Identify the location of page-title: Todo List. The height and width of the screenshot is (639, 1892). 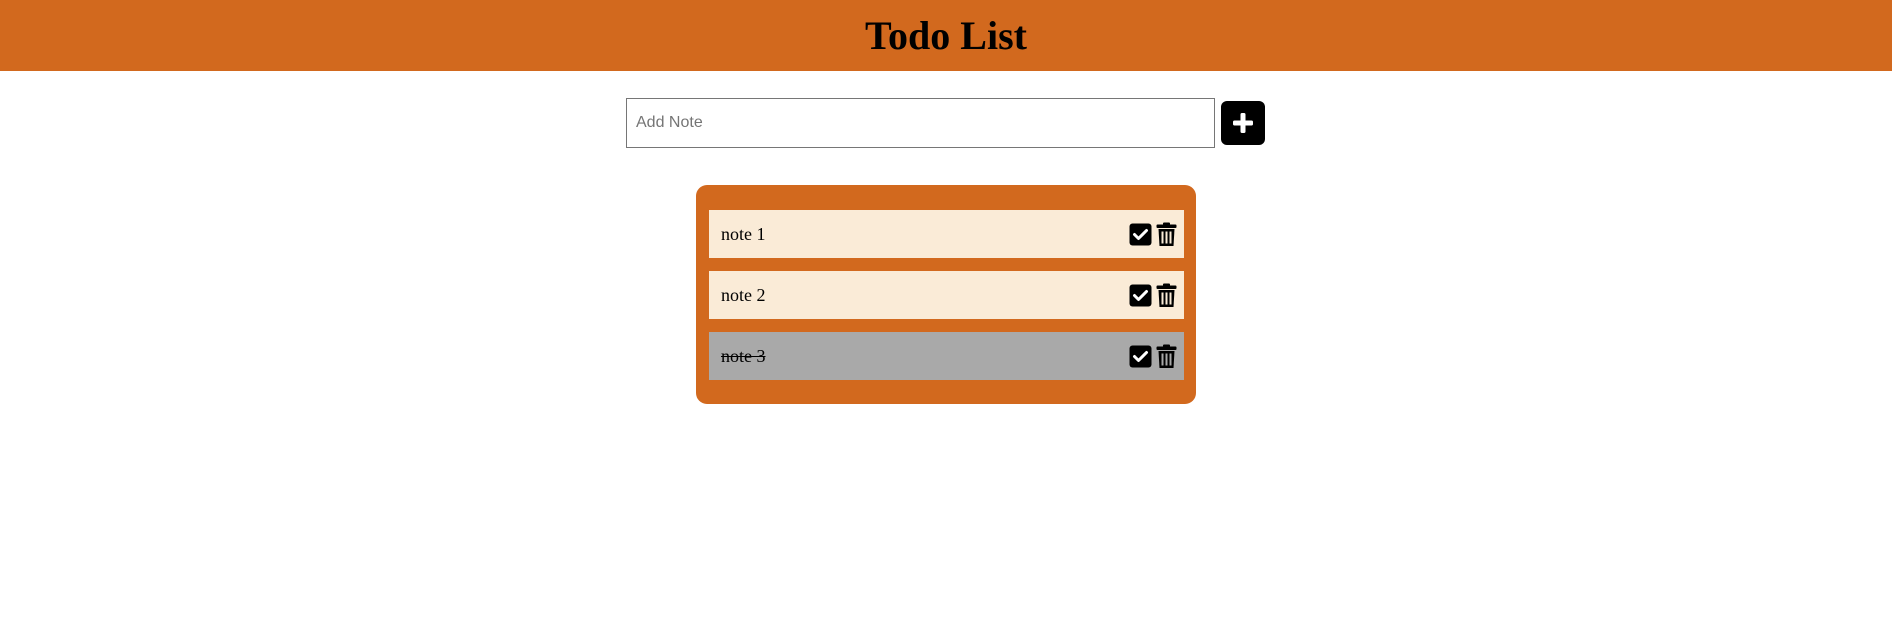
(946, 35).